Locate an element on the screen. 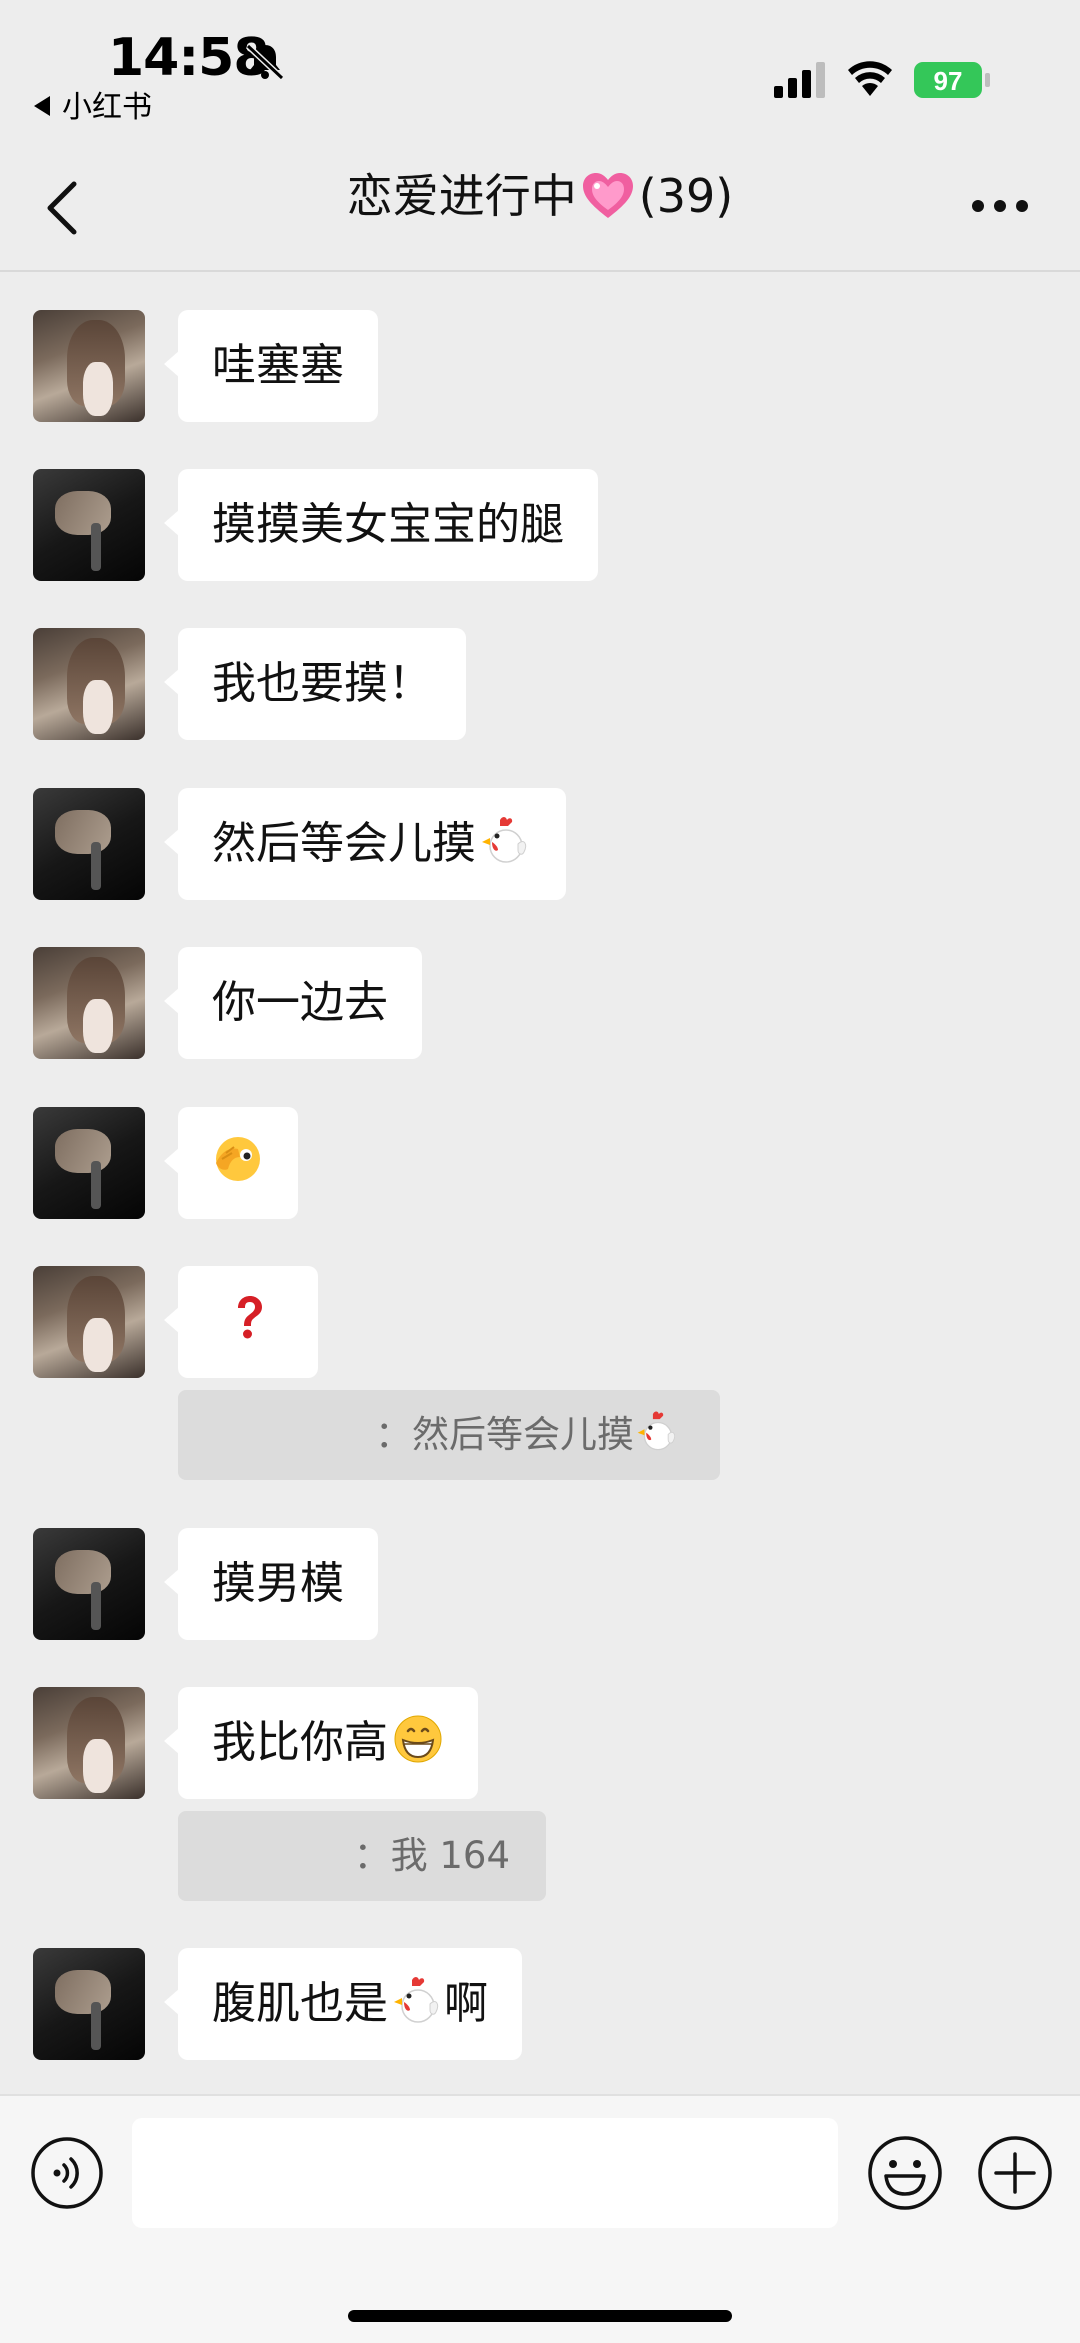 The height and width of the screenshot is (2343, 1080). member-count: (39) is located at coordinates (686, 196).